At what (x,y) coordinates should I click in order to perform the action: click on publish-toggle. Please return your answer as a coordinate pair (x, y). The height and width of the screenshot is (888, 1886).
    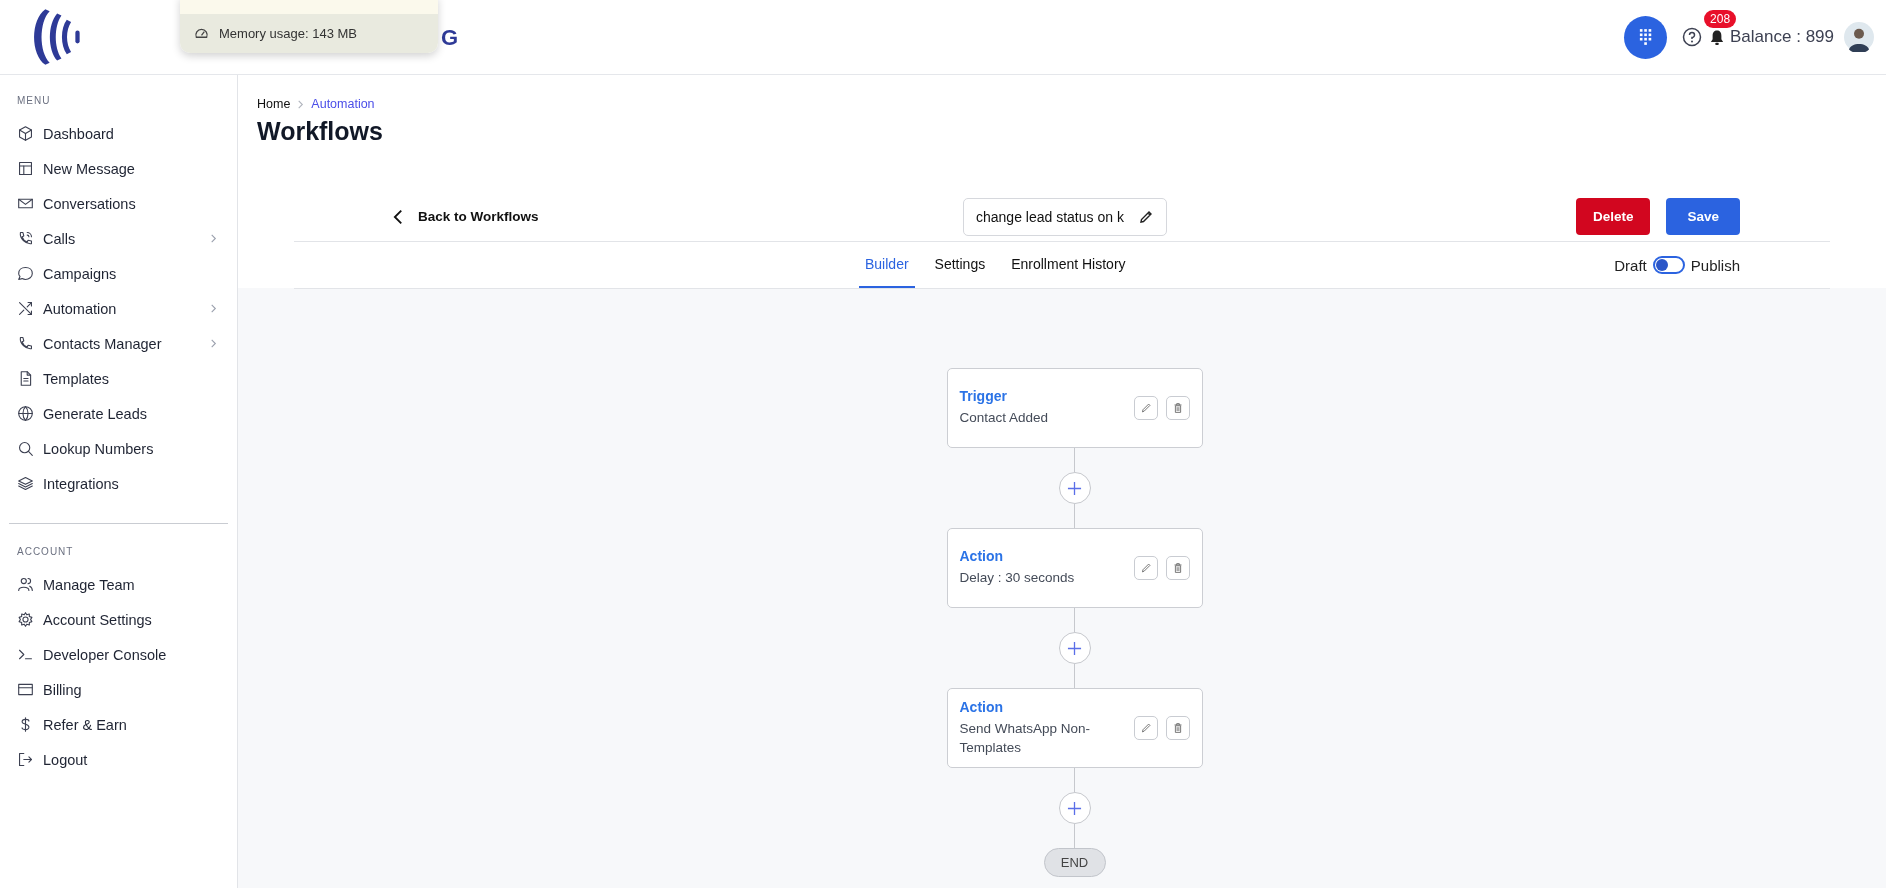
    Looking at the image, I should click on (1668, 265).